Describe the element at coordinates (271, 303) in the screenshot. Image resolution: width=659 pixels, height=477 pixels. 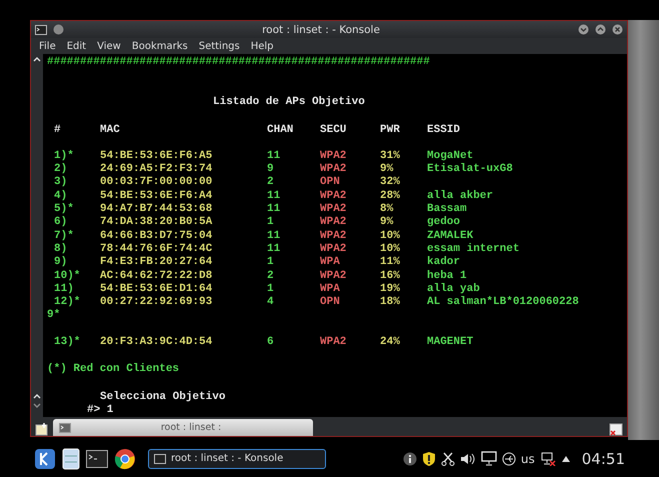
I see `channel: 4` at that location.